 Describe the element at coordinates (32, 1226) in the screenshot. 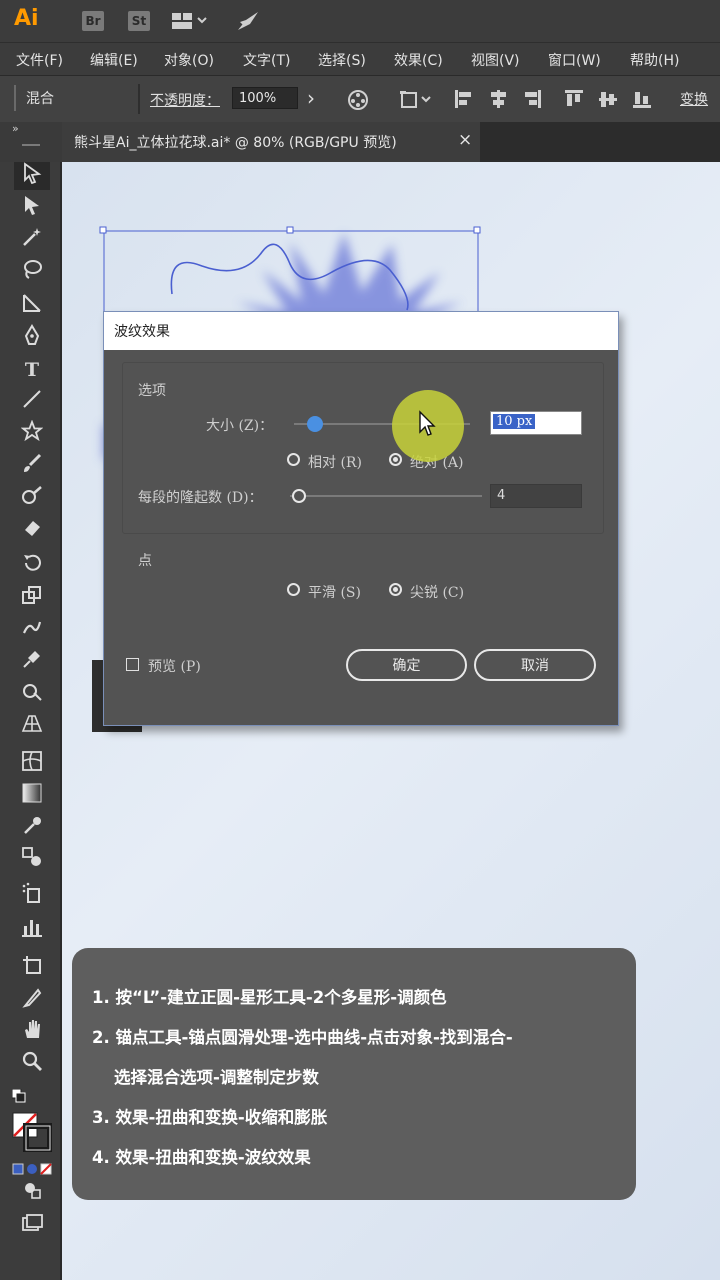

I see `screen-mode-icon` at that location.